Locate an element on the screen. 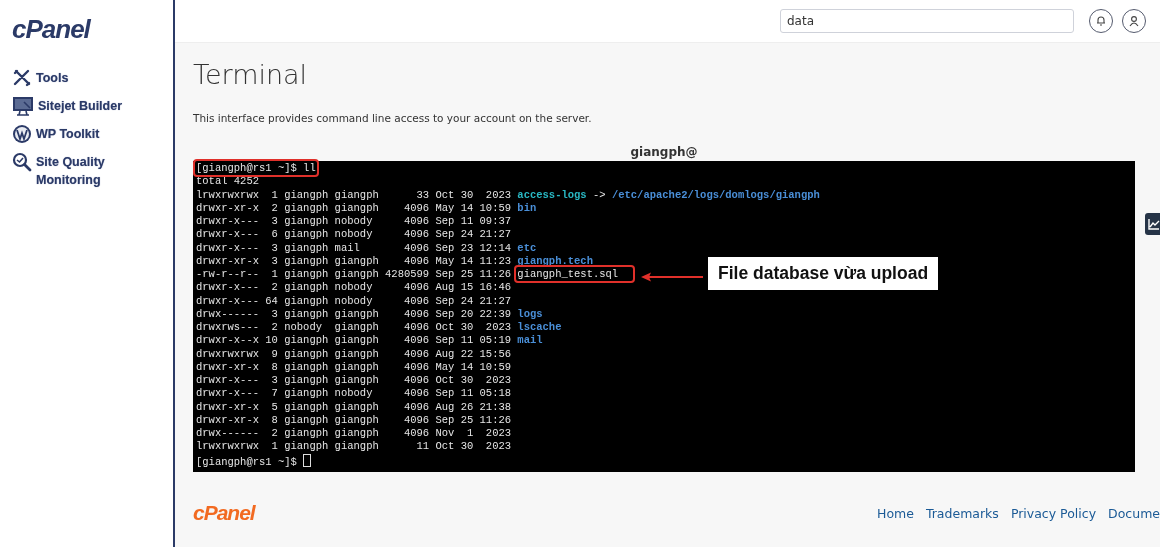 This screenshot has width=1160, height=547. wordpress-icon is located at coordinates (22, 134).